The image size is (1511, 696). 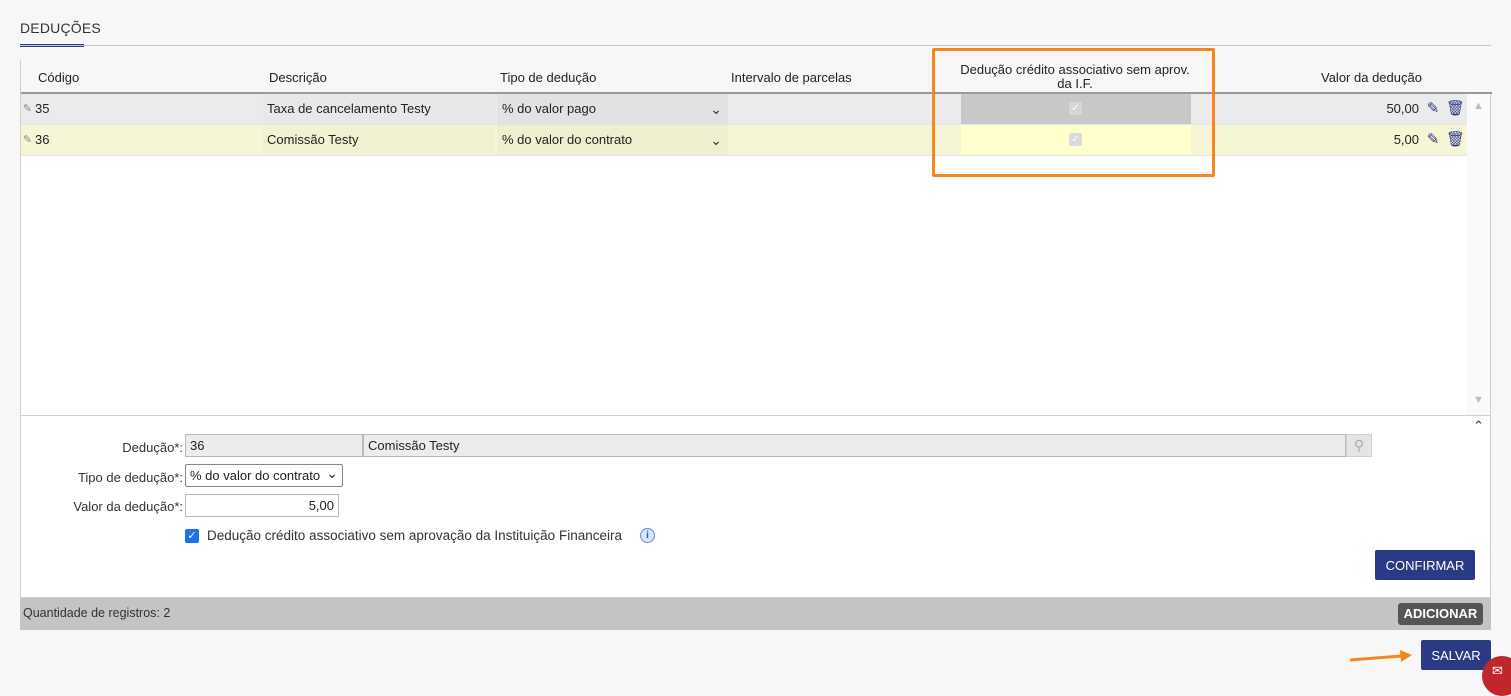 What do you see at coordinates (791, 77) in the screenshot?
I see `col-header-intervalo: Intervalo de parcelas` at bounding box center [791, 77].